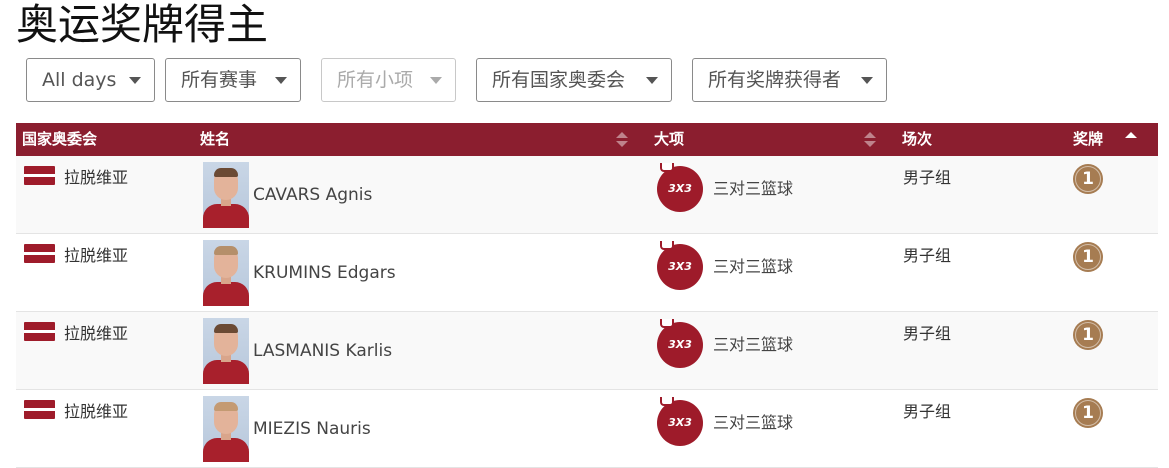 The width and height of the screenshot is (1169, 468). What do you see at coordinates (312, 195) in the screenshot?
I see `athlete-name: CAVARS Agnis` at bounding box center [312, 195].